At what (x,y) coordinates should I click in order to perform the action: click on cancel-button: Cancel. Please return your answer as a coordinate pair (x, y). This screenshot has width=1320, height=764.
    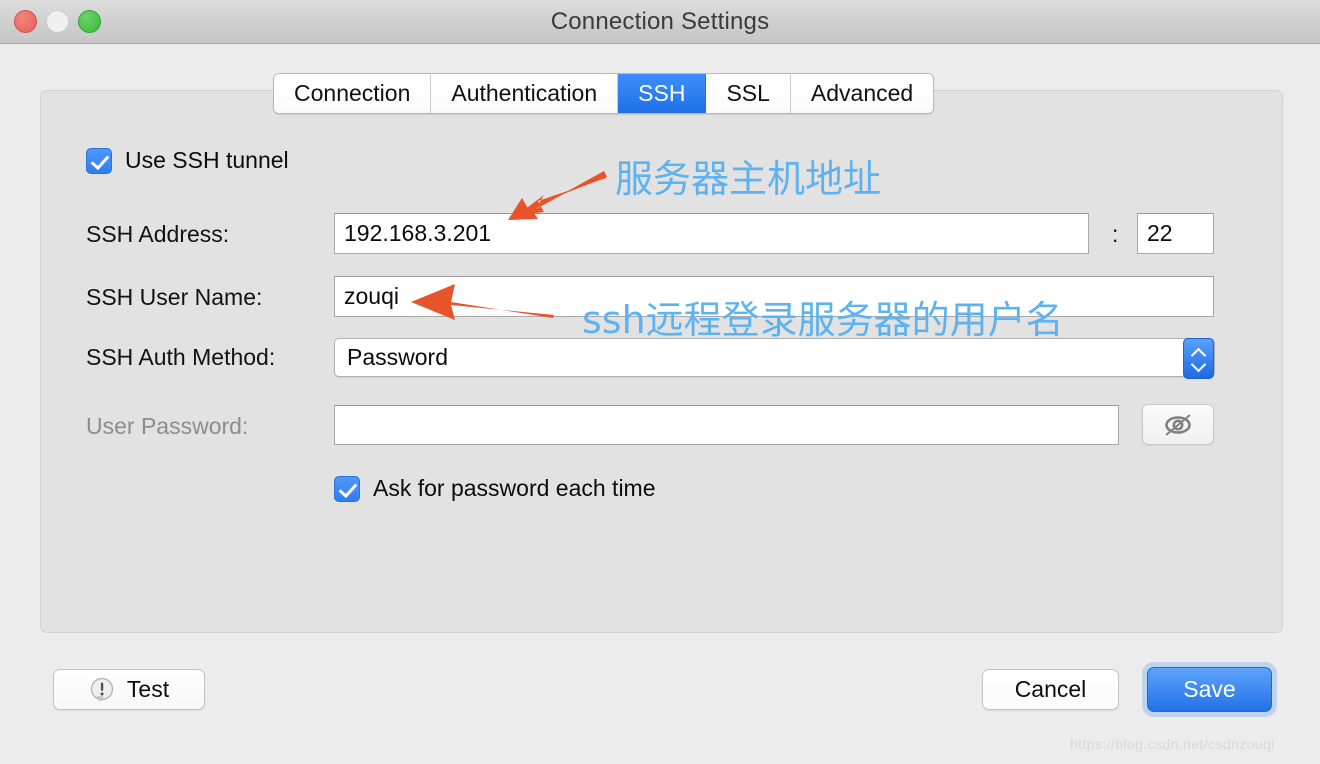
    Looking at the image, I should click on (1050, 689).